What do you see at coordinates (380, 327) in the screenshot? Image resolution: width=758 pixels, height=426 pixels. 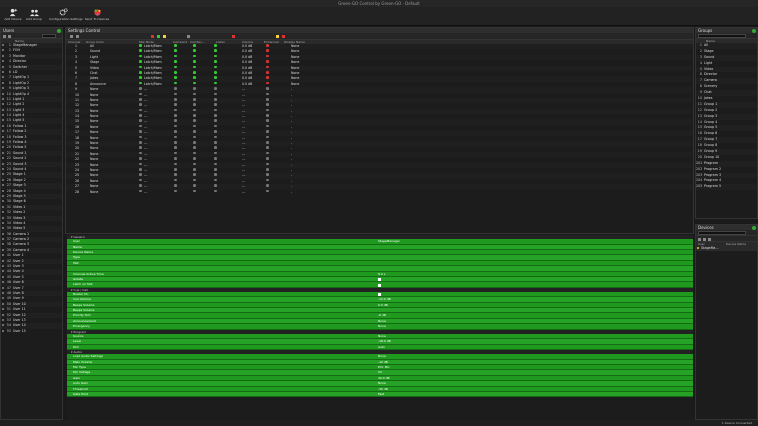 I see `property-row: Emergency None` at bounding box center [380, 327].